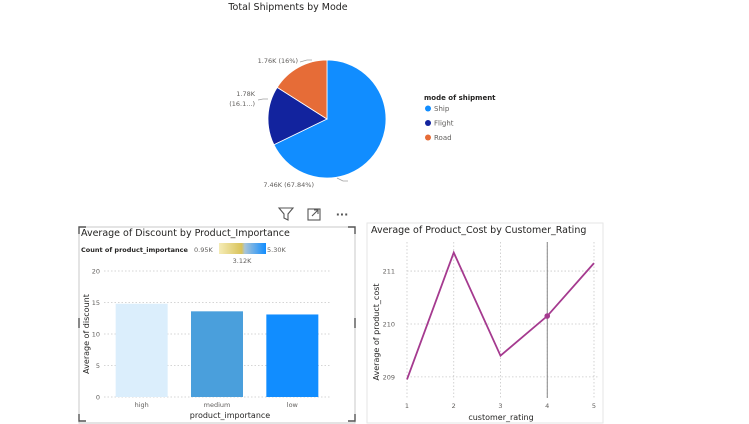  What do you see at coordinates (242, 104) in the screenshot?
I see `pie-label-flight-percent: (16.1...)` at bounding box center [242, 104].